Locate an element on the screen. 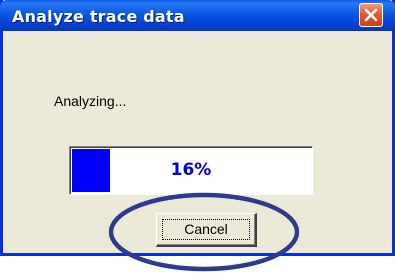 This screenshot has height=277, width=395. close-button is located at coordinates (371, 15).